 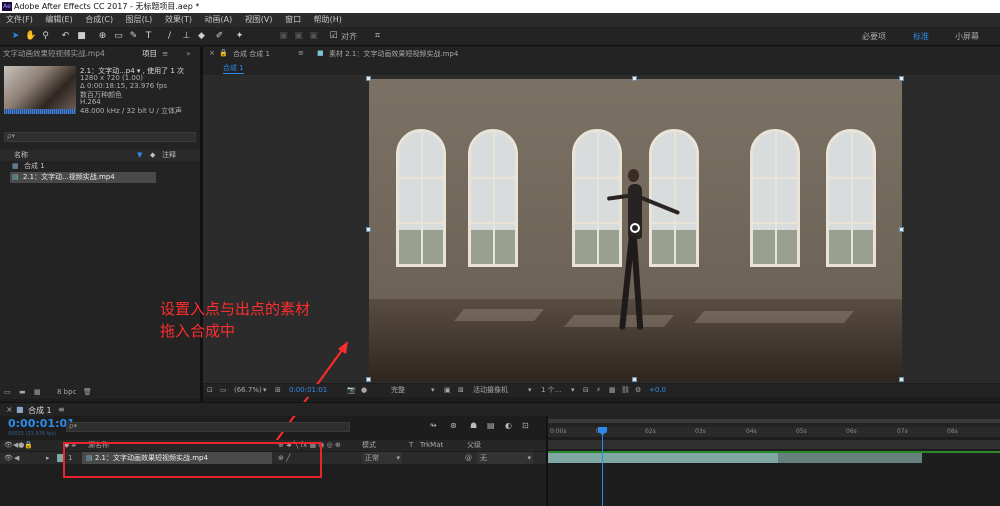 What do you see at coordinates (382, 458) in the screenshot?
I see `mode-dropdown: 正常 ▾` at bounding box center [382, 458].